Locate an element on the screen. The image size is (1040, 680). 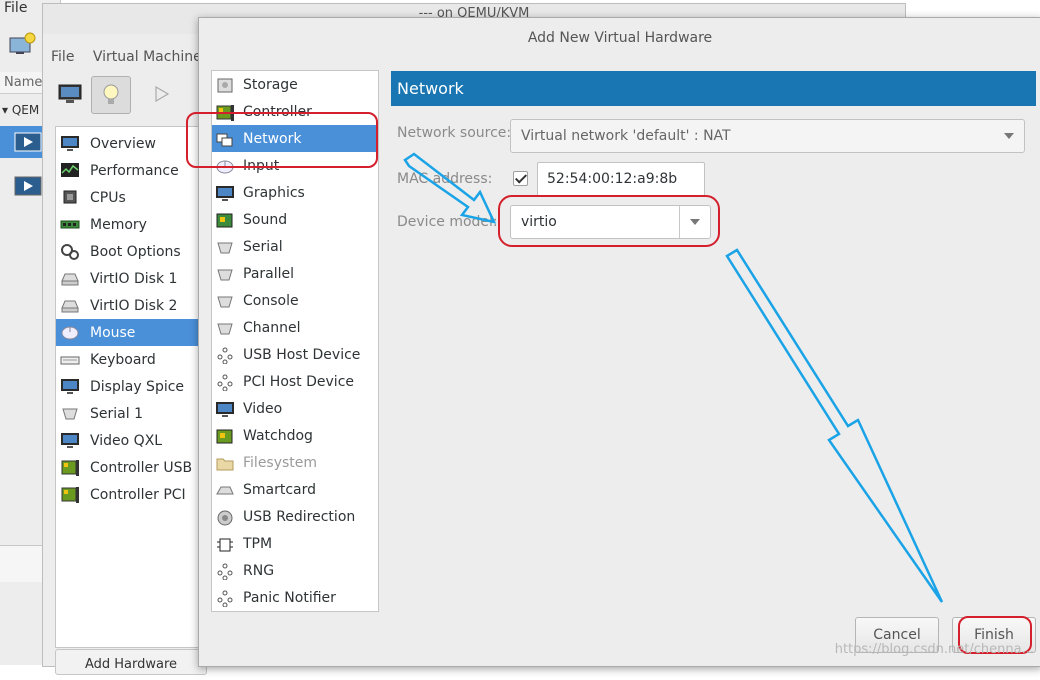
arrow-to-device-model-icon is located at coordinates (450, 188).